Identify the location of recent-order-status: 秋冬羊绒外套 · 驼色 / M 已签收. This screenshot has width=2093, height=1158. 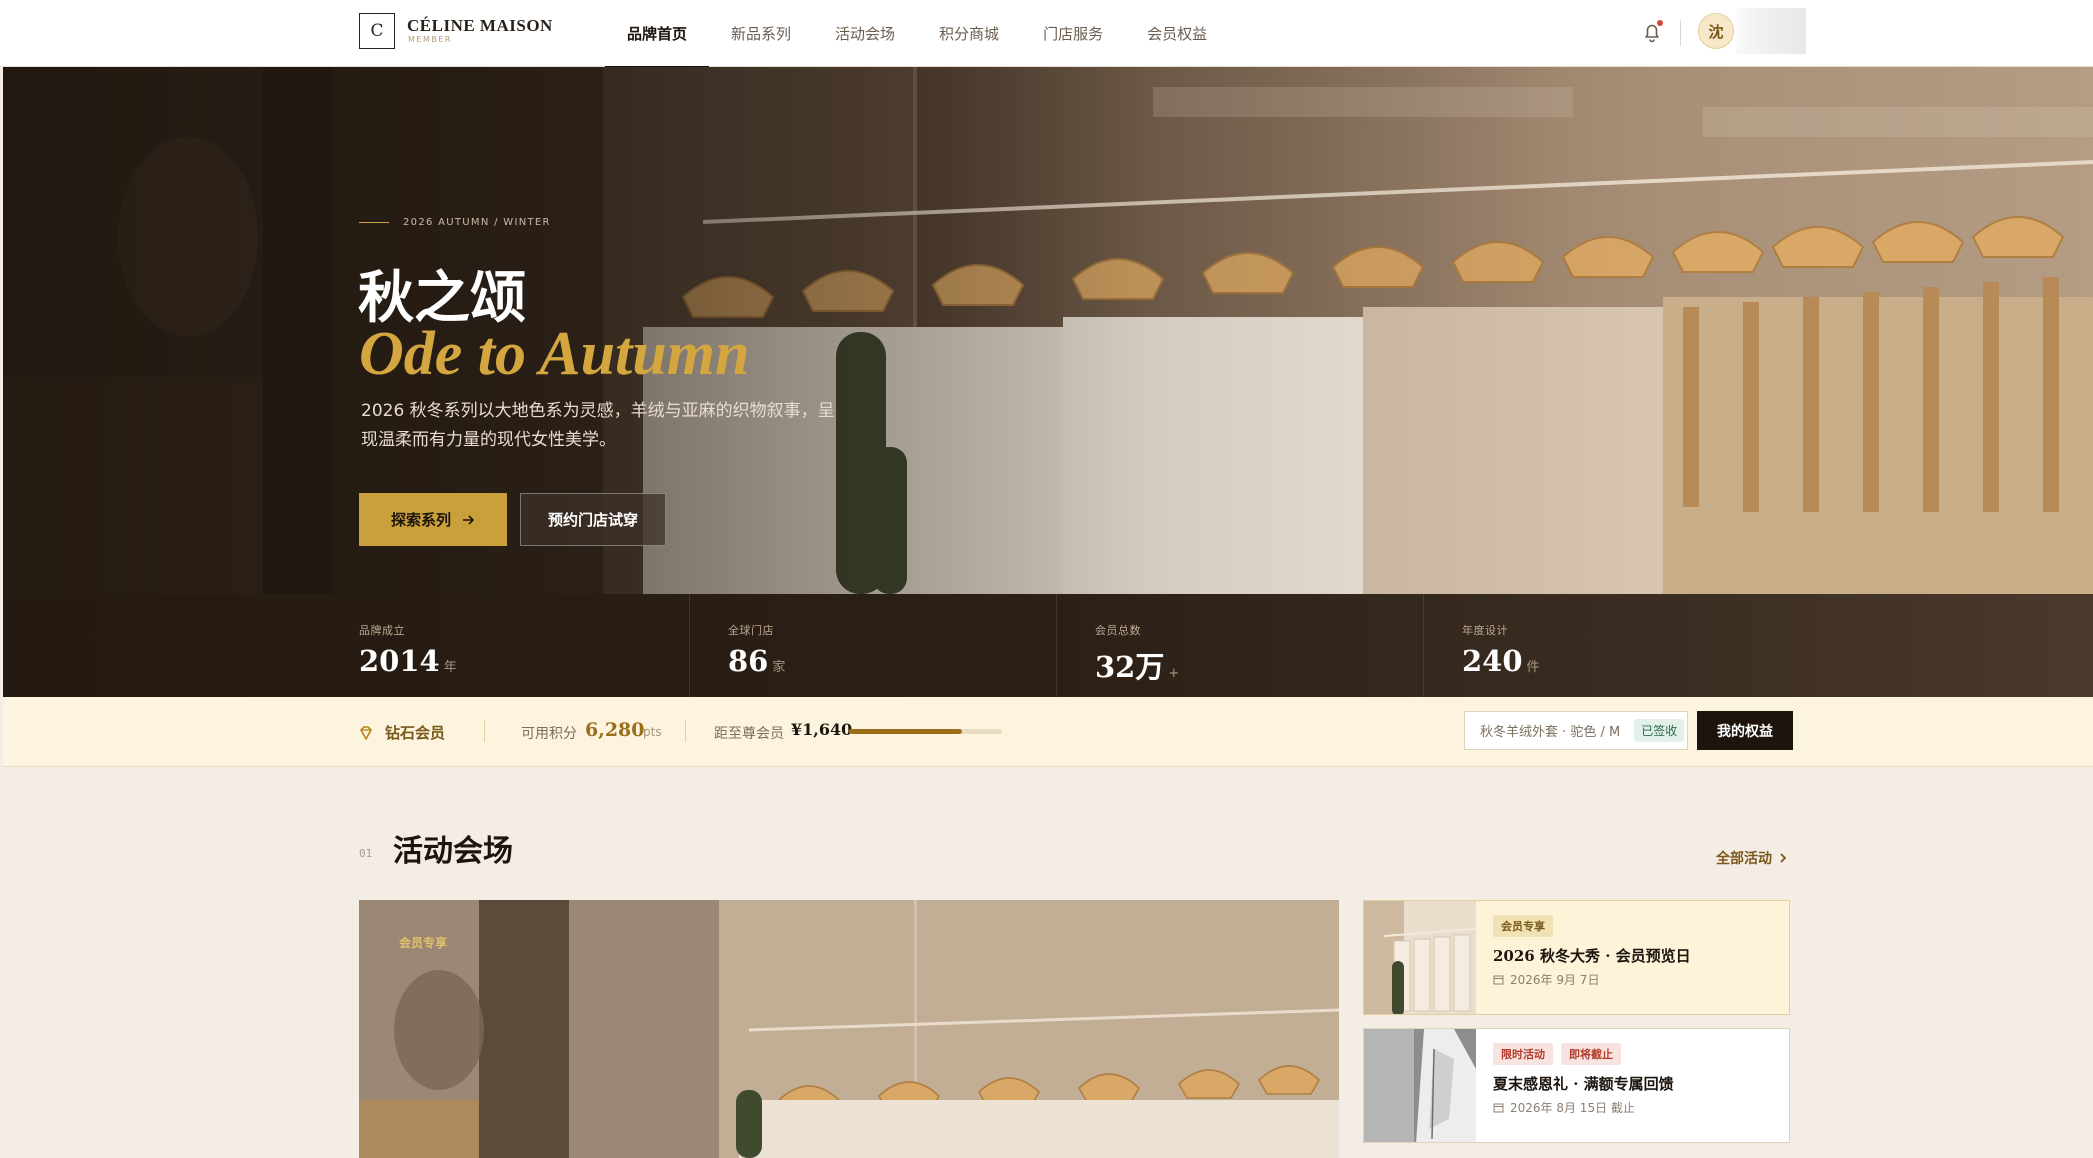
(1576, 730).